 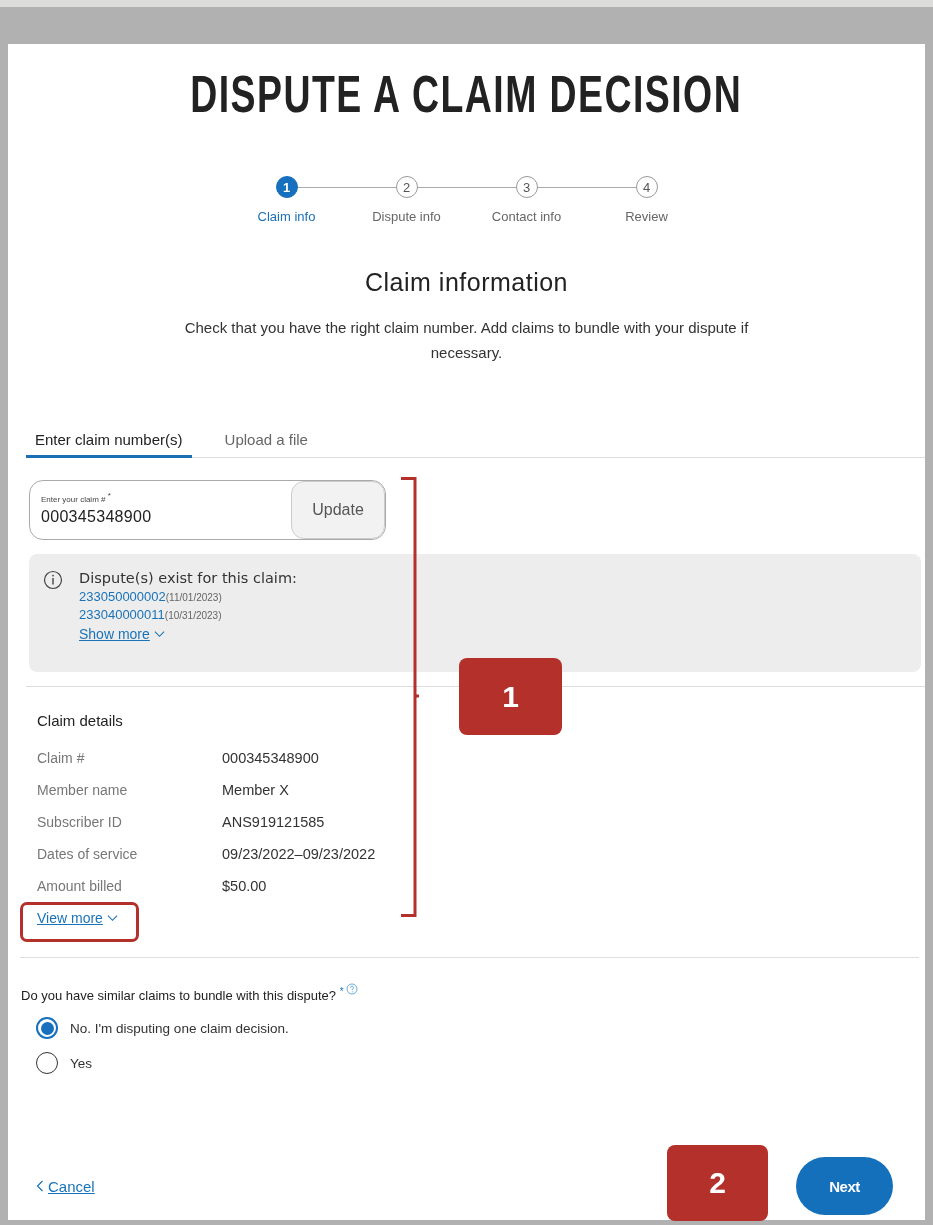 What do you see at coordinates (526, 187) in the screenshot?
I see `step-number: 3` at bounding box center [526, 187].